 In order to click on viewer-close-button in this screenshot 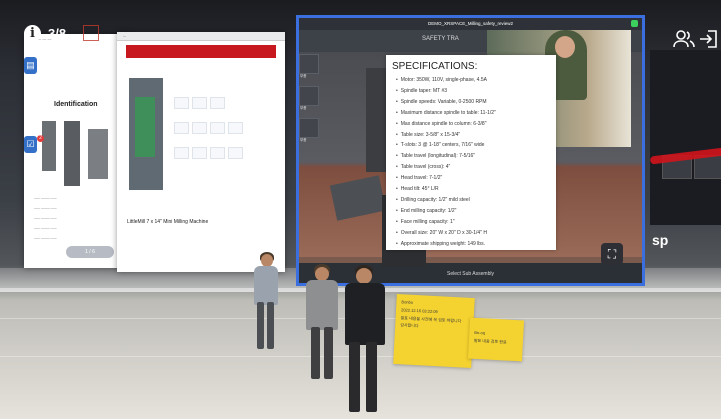, I will do `click(634, 23)`.